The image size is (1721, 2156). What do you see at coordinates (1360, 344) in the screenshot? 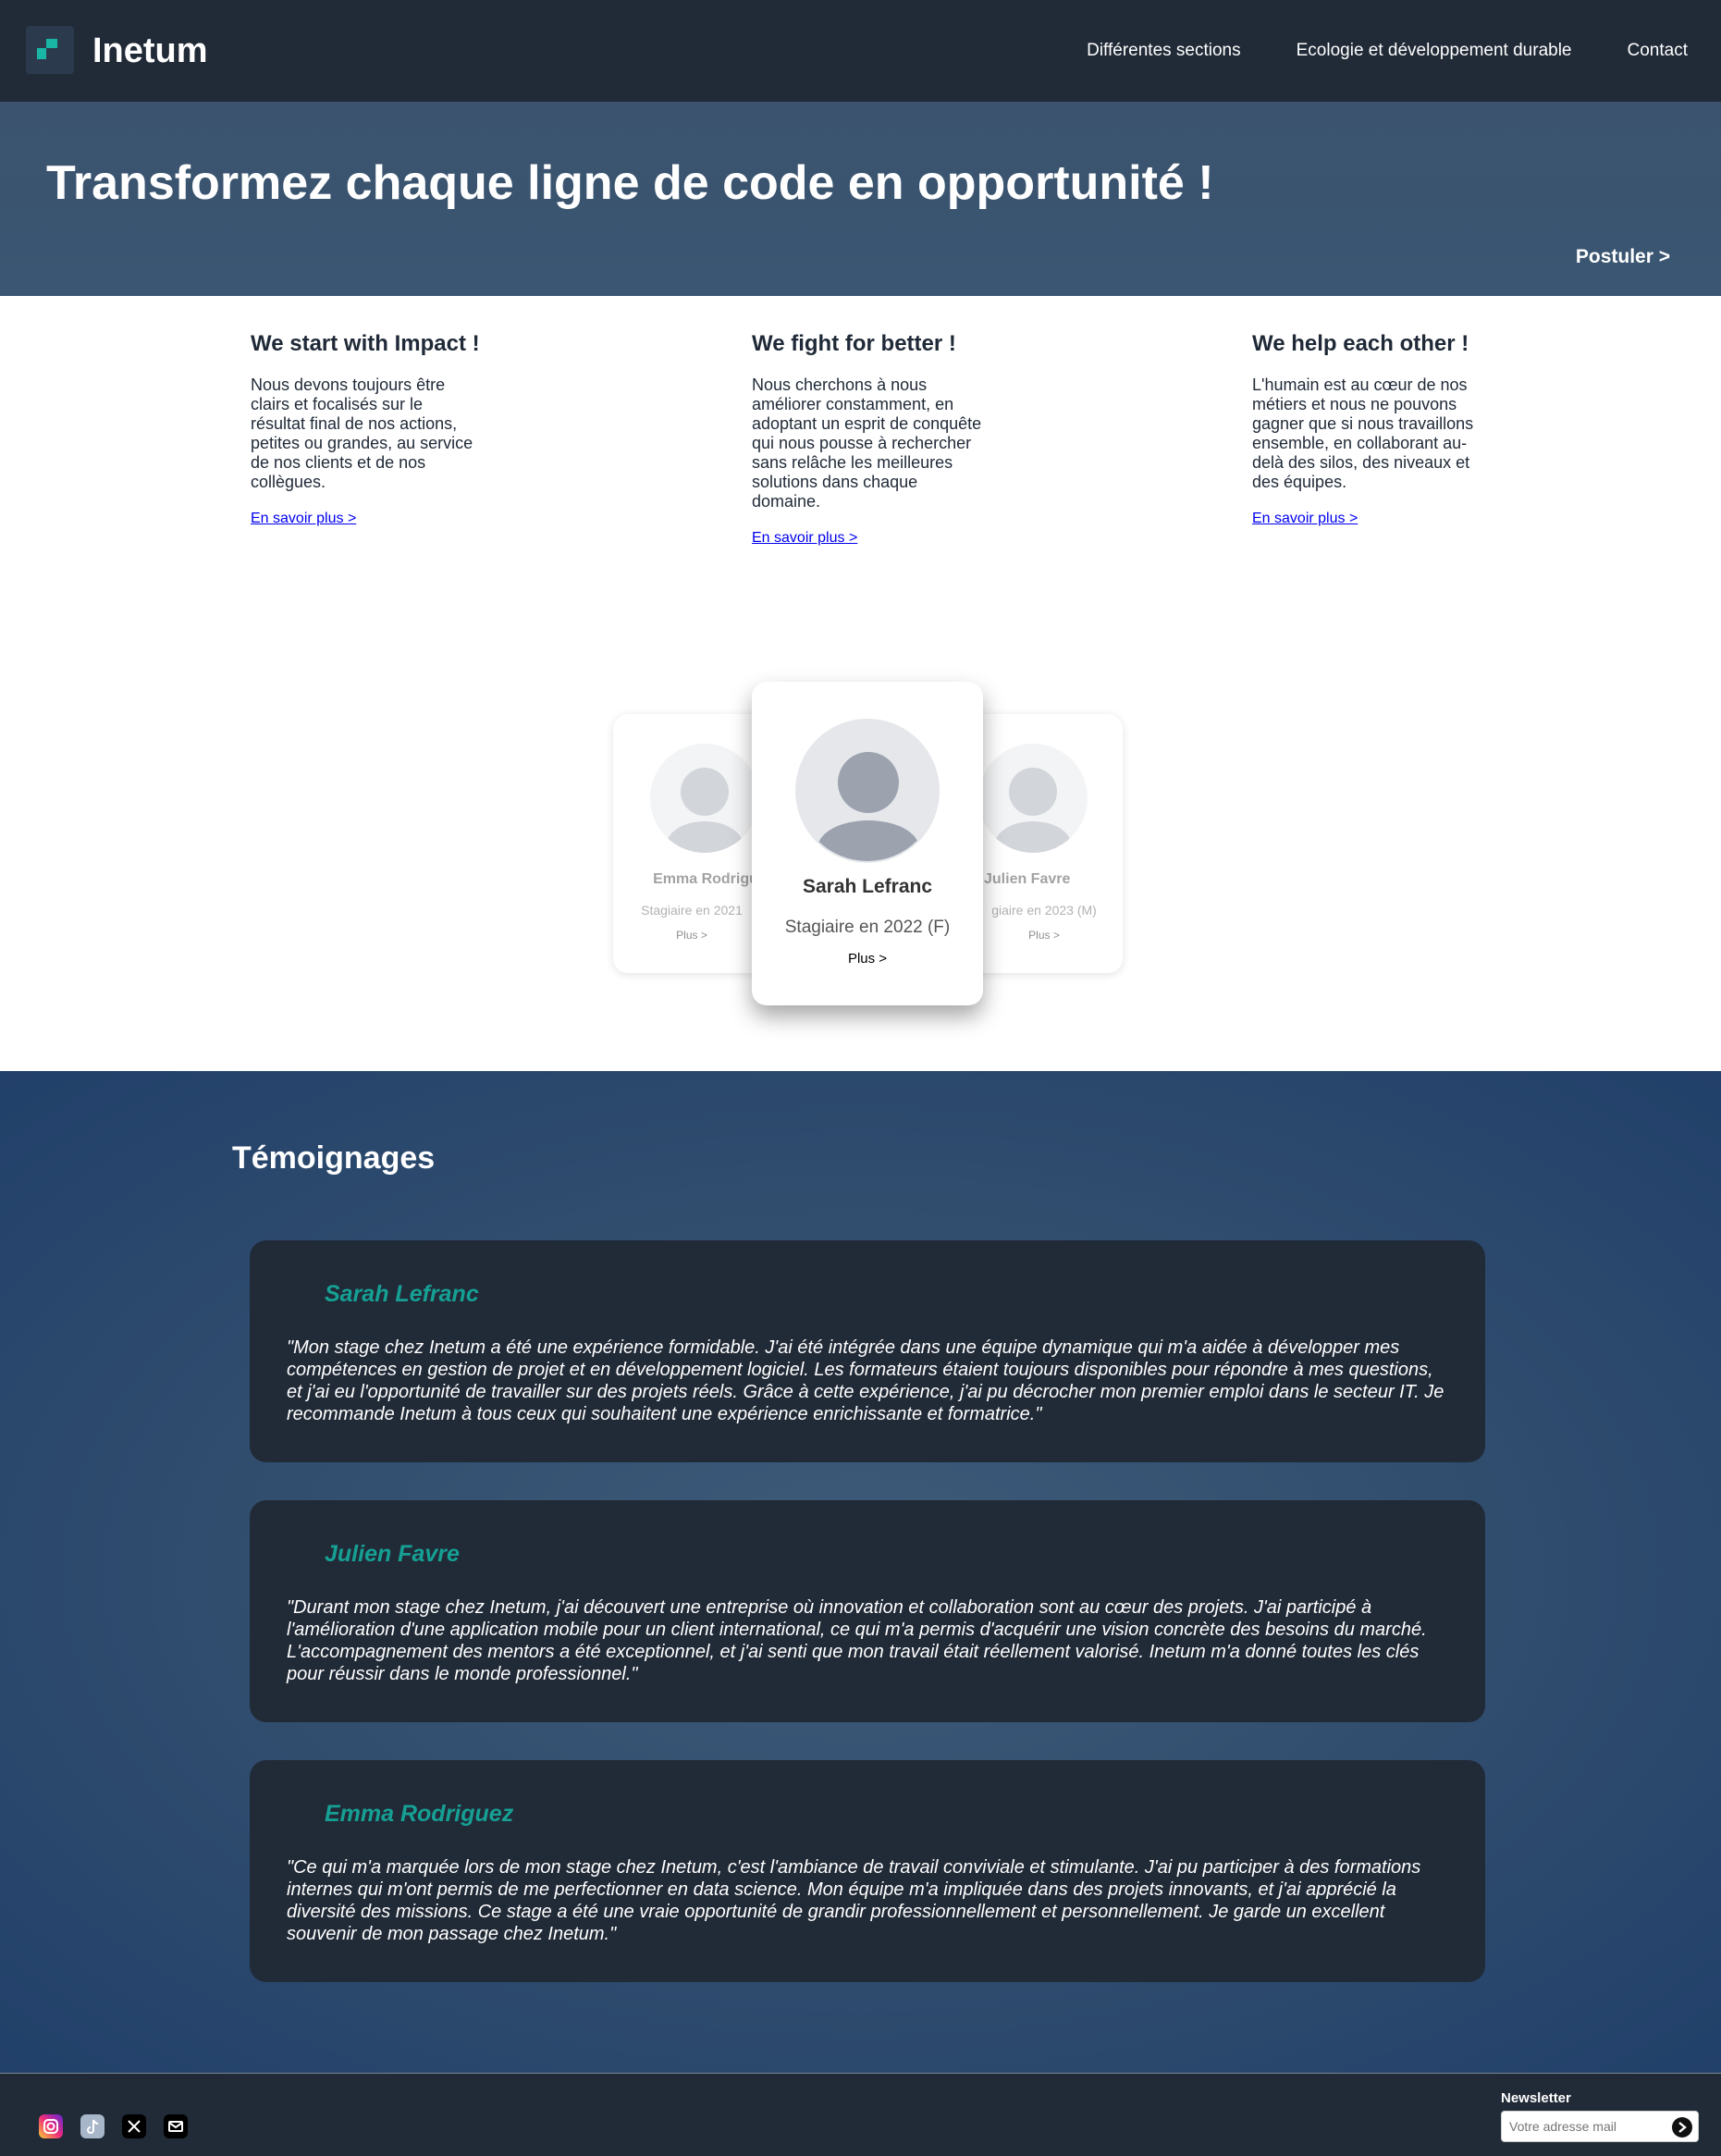
I see `value-title: We help each other !` at bounding box center [1360, 344].